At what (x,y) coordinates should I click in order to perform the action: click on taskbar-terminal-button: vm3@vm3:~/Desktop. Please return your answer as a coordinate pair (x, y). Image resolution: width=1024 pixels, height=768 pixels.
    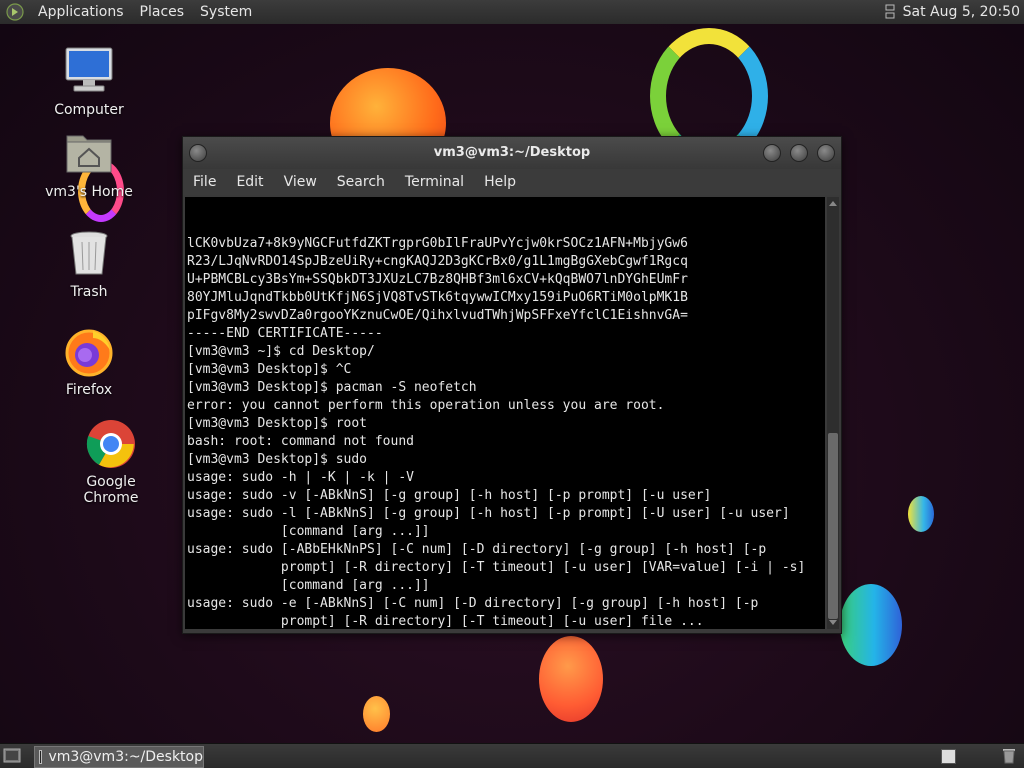
    Looking at the image, I should click on (119, 757).